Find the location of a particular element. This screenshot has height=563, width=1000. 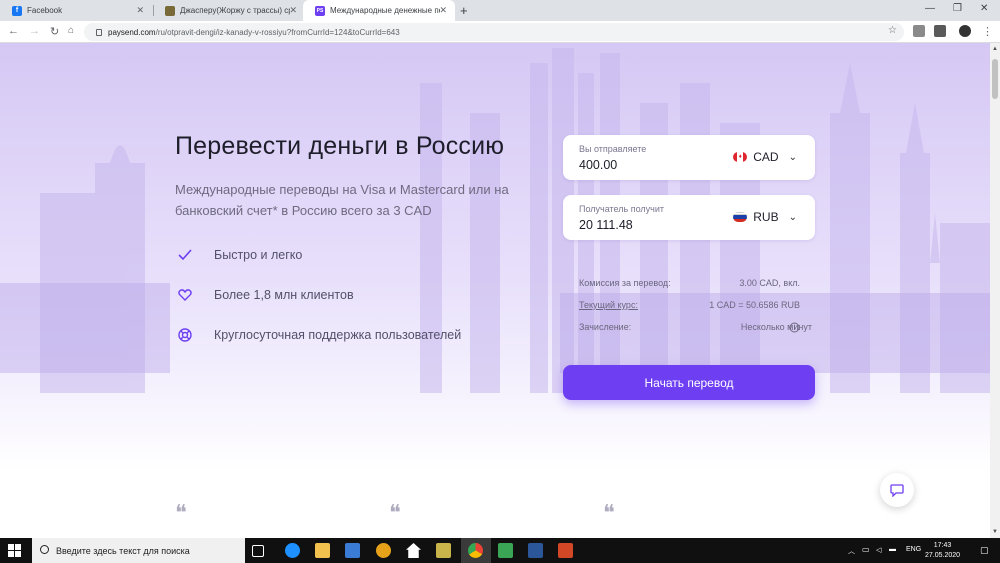

tab-facebook: f Facebook ✕ is located at coordinates (76, 10).